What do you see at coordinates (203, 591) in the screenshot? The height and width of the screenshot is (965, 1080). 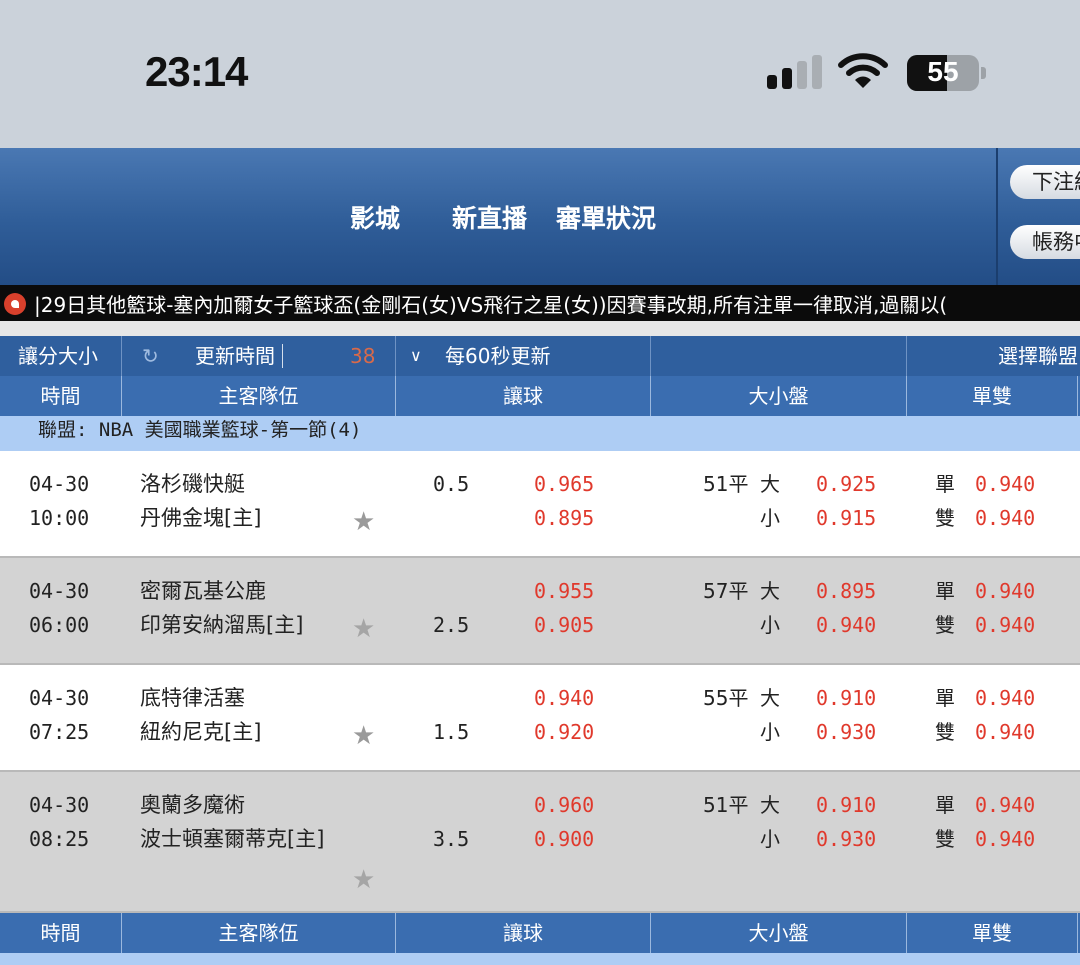 I see `home-team: 密爾瓦基公鹿` at bounding box center [203, 591].